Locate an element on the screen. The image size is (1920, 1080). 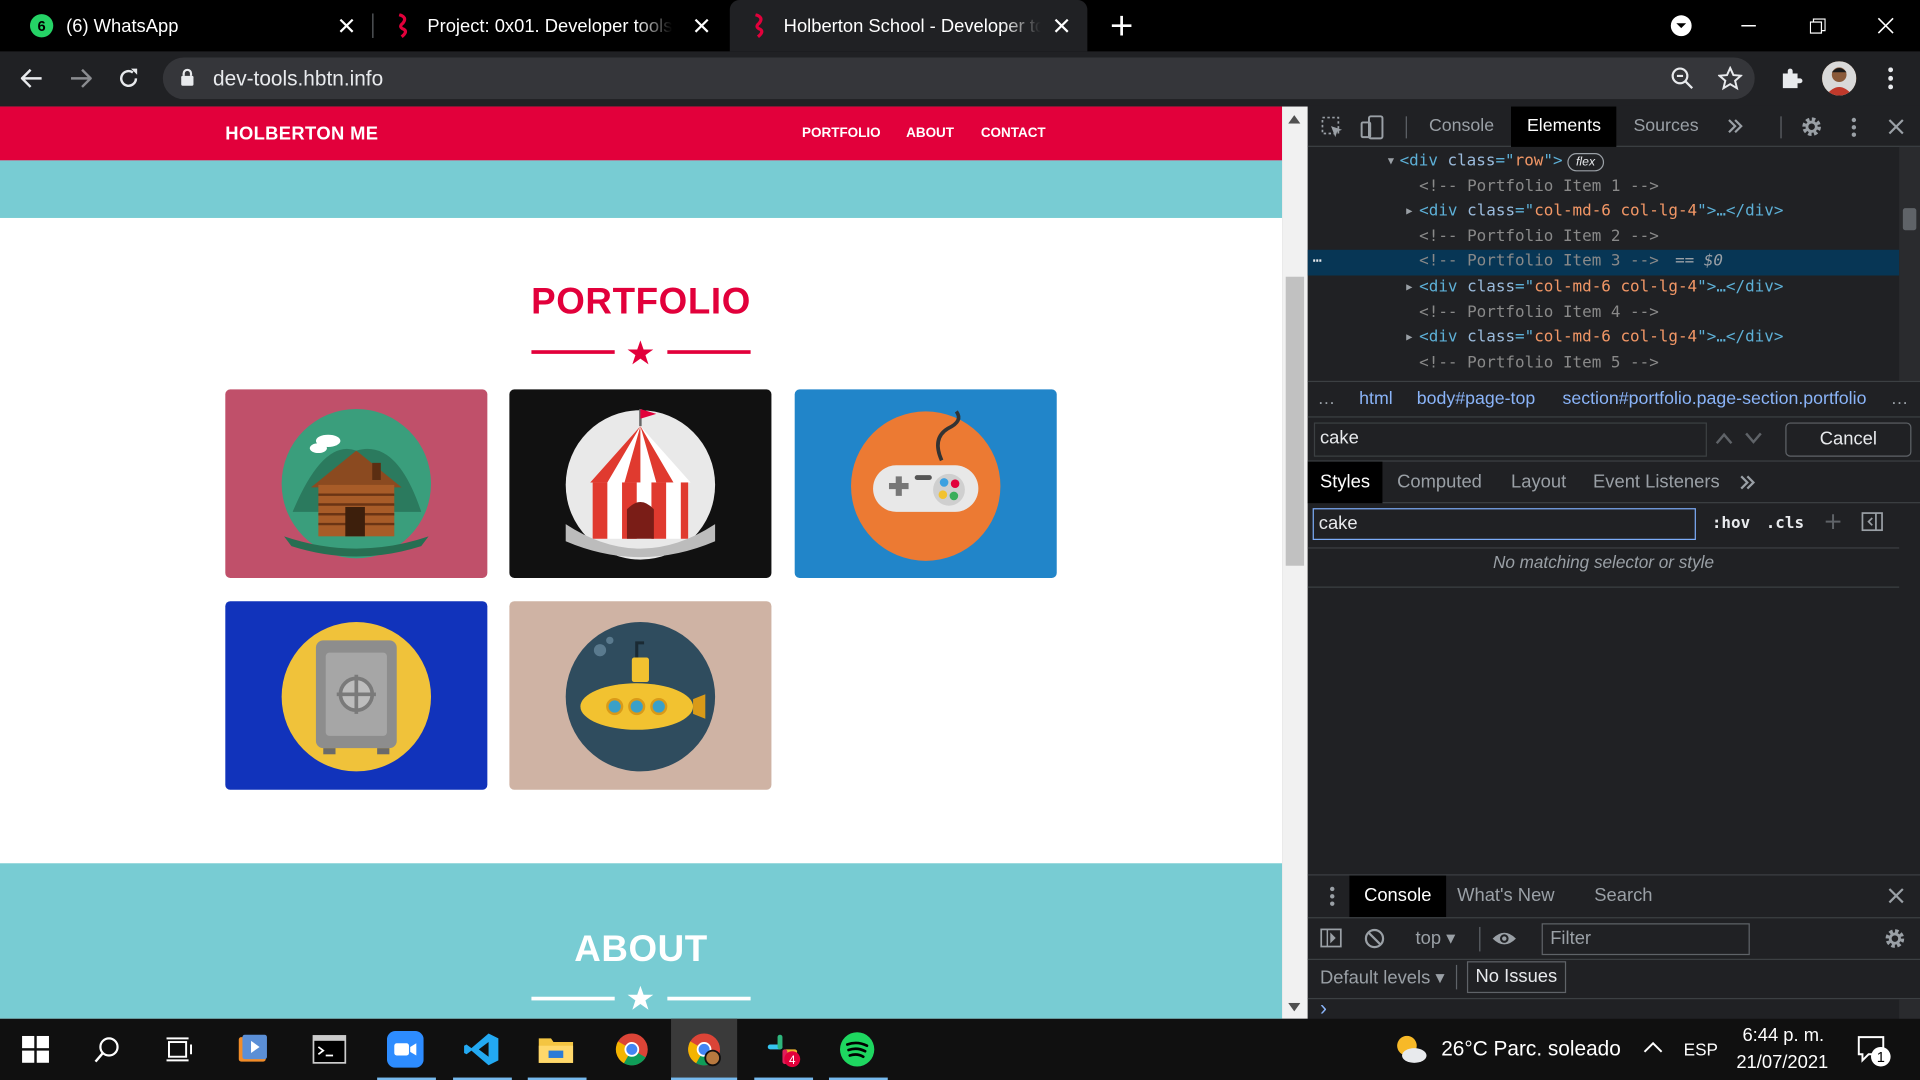
issues-button: No Issues is located at coordinates (1516, 977).